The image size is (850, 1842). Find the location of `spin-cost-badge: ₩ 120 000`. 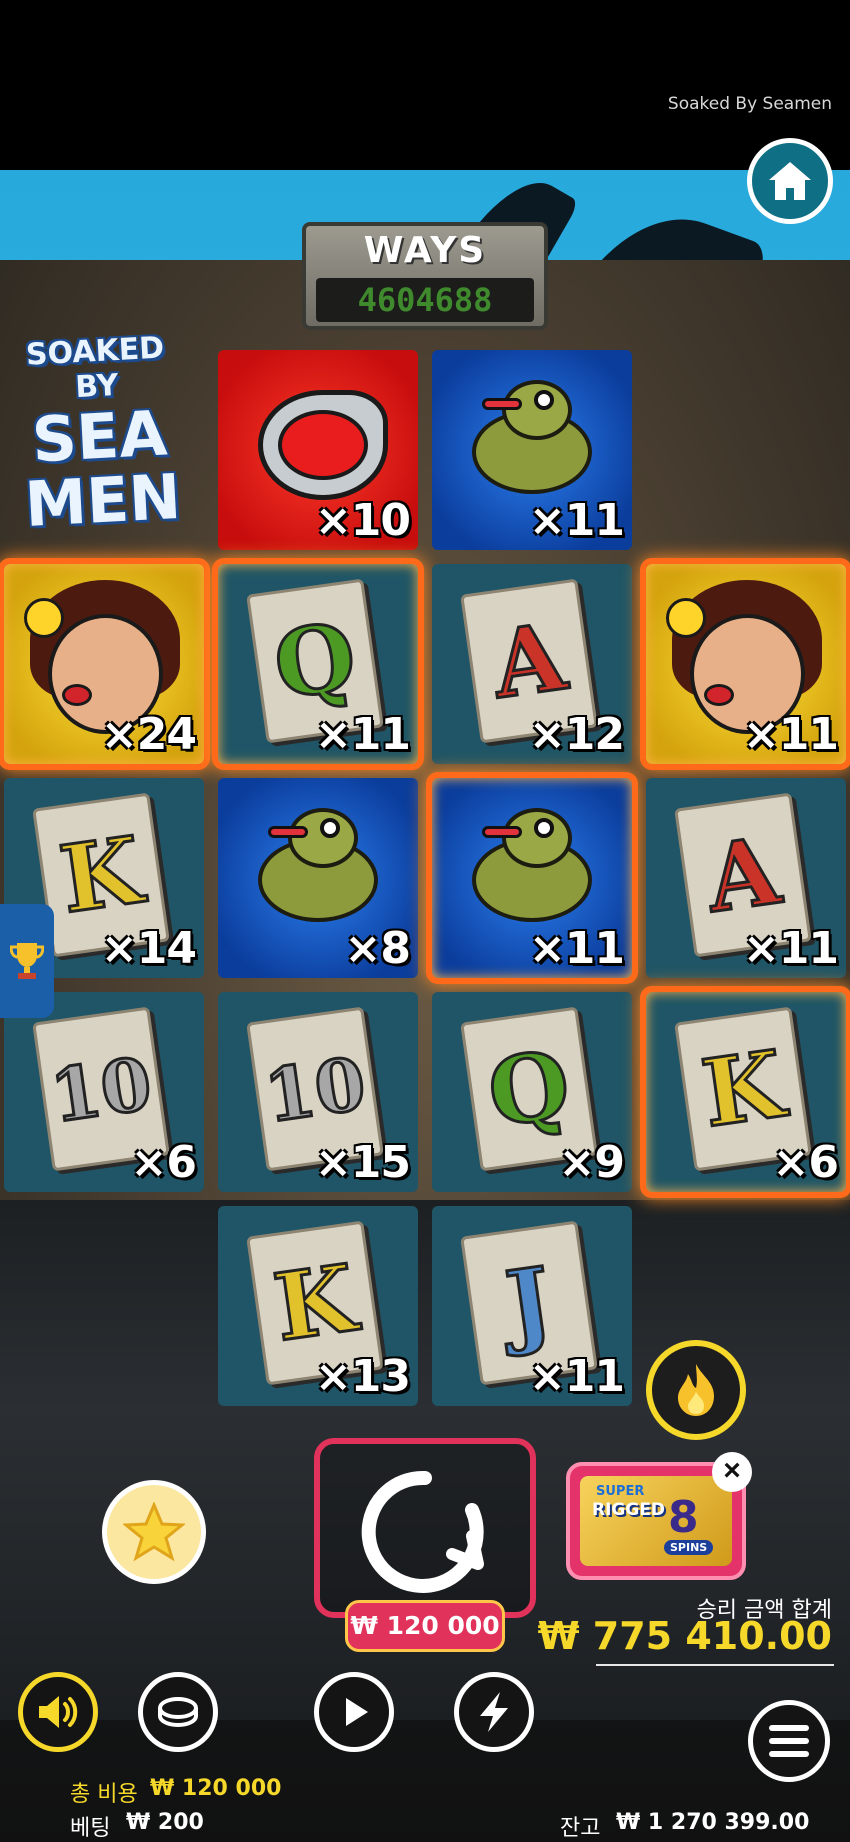

spin-cost-badge: ₩ 120 000 is located at coordinates (425, 1626).